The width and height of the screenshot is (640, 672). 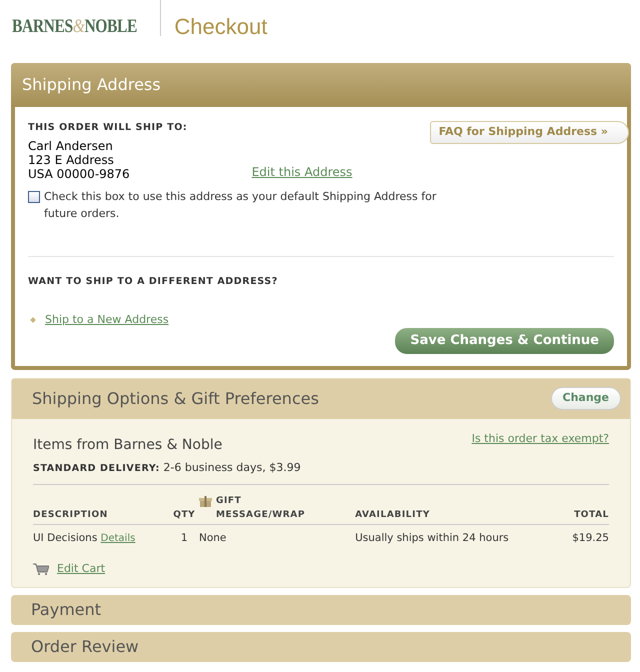 What do you see at coordinates (127, 445) in the screenshot?
I see `items-title: Items from Barnes & Noble` at bounding box center [127, 445].